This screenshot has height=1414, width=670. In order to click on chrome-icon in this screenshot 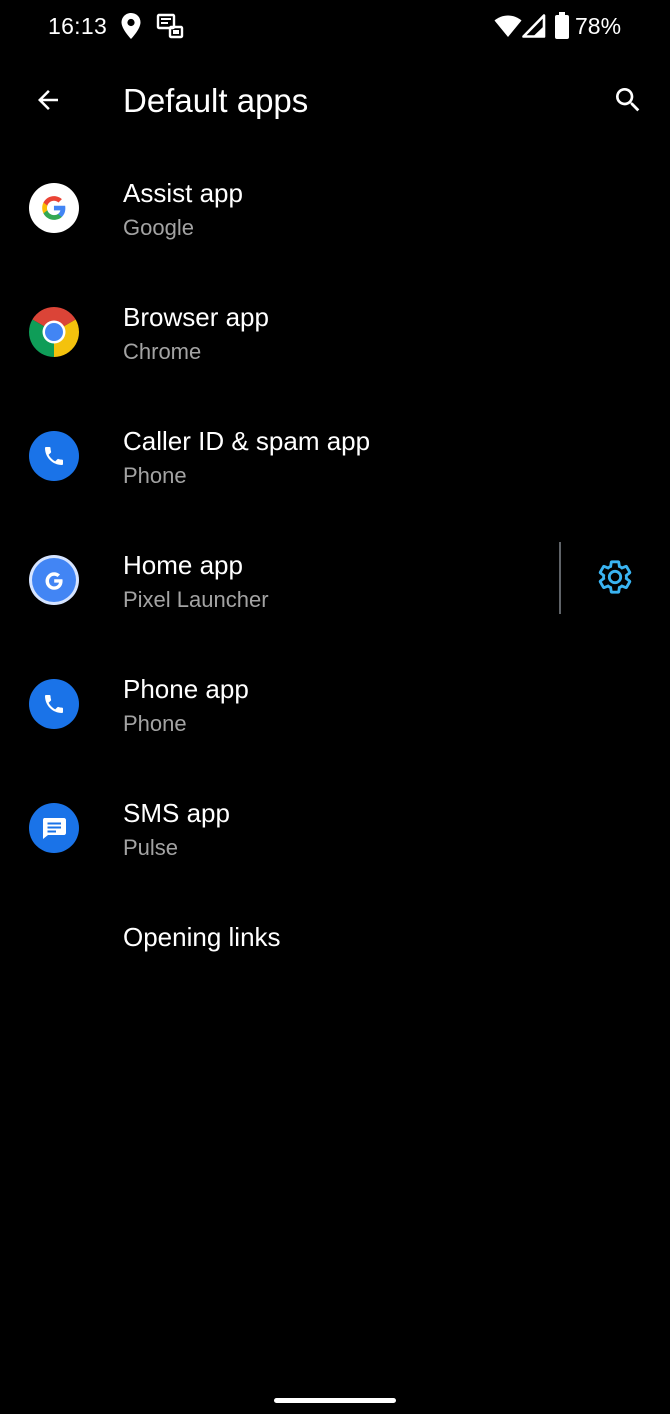, I will do `click(54, 332)`.